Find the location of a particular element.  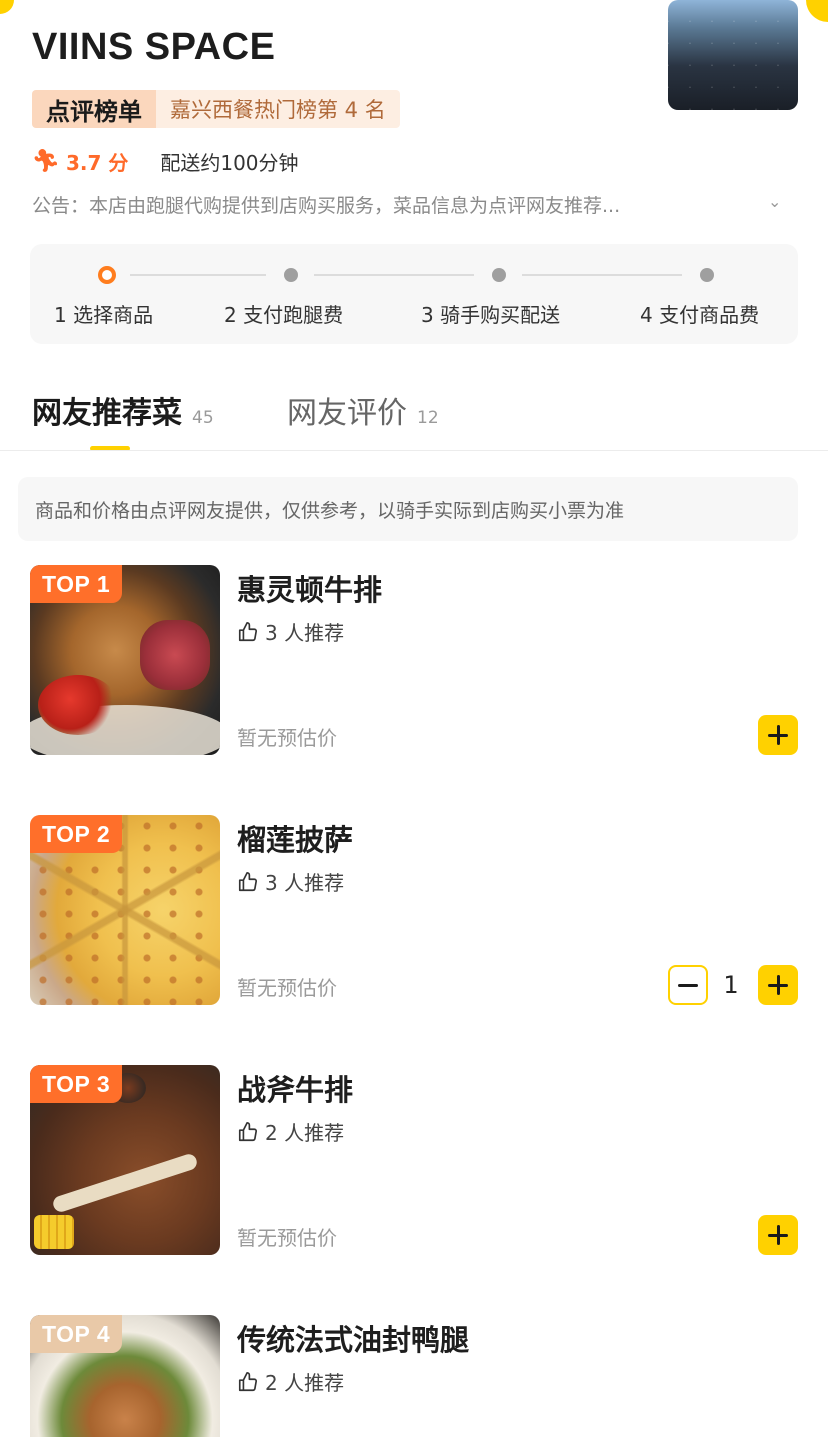

ranking-badge-text: 嘉兴西餐热门榜第 4 名 is located at coordinates (278, 109).